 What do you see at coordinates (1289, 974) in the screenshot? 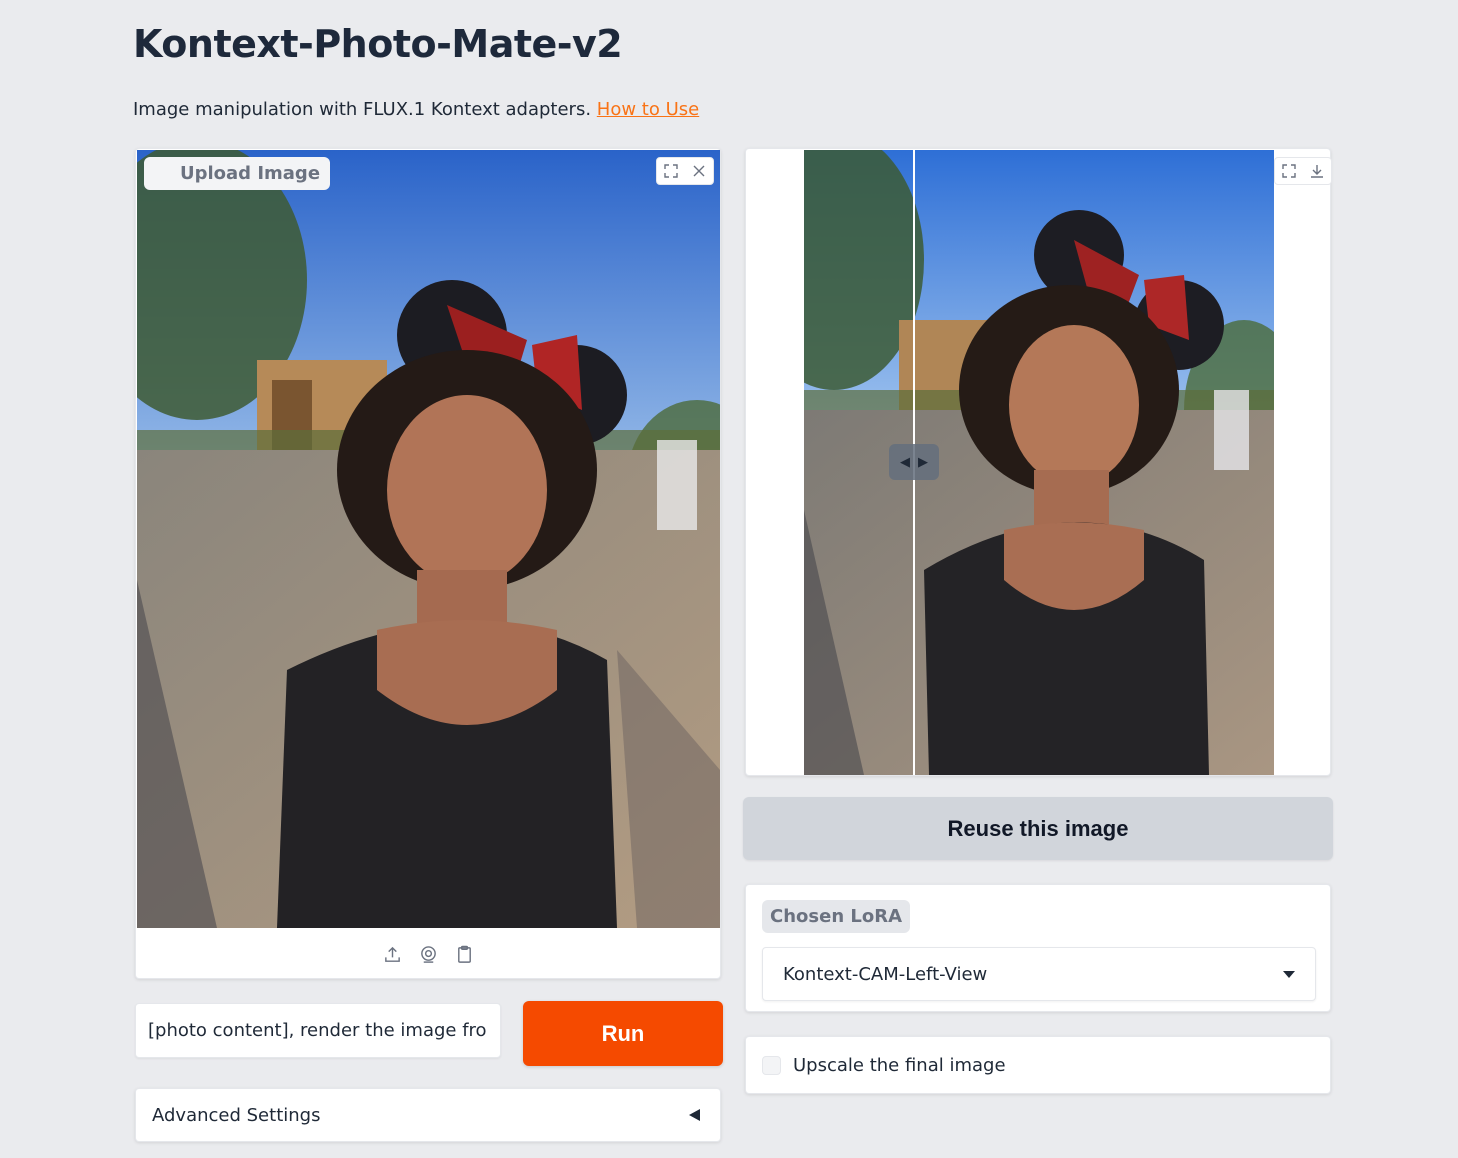
I see `chevron-down-icon` at bounding box center [1289, 974].